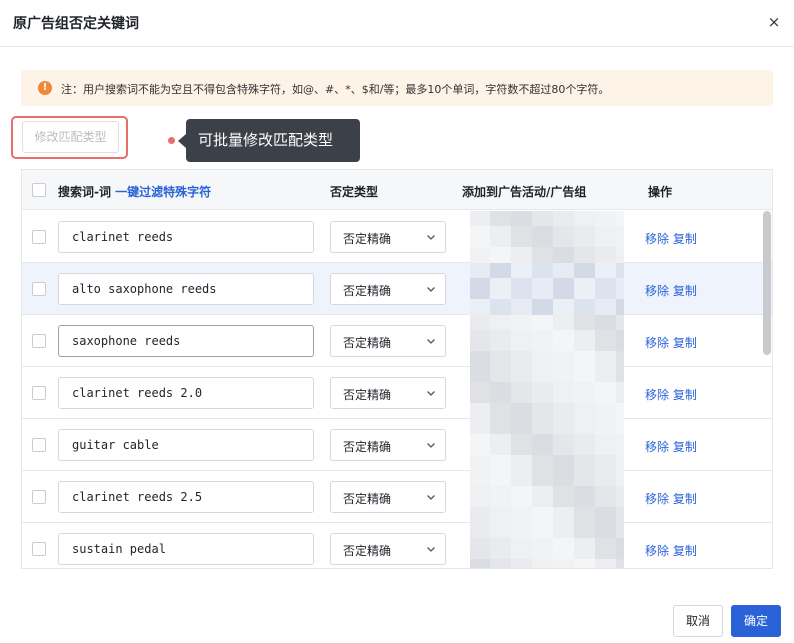 Image resolution: width=794 pixels, height=643 pixels. I want to click on cancel-button: 取消, so click(698, 621).